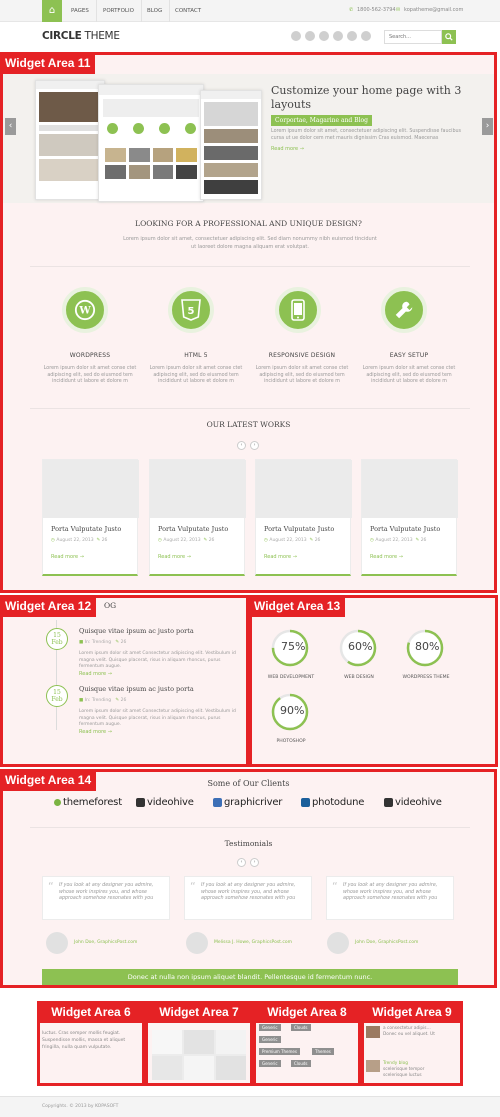 The image size is (500, 1117). What do you see at coordinates (338, 36) in the screenshot?
I see `twitter-icon` at bounding box center [338, 36].